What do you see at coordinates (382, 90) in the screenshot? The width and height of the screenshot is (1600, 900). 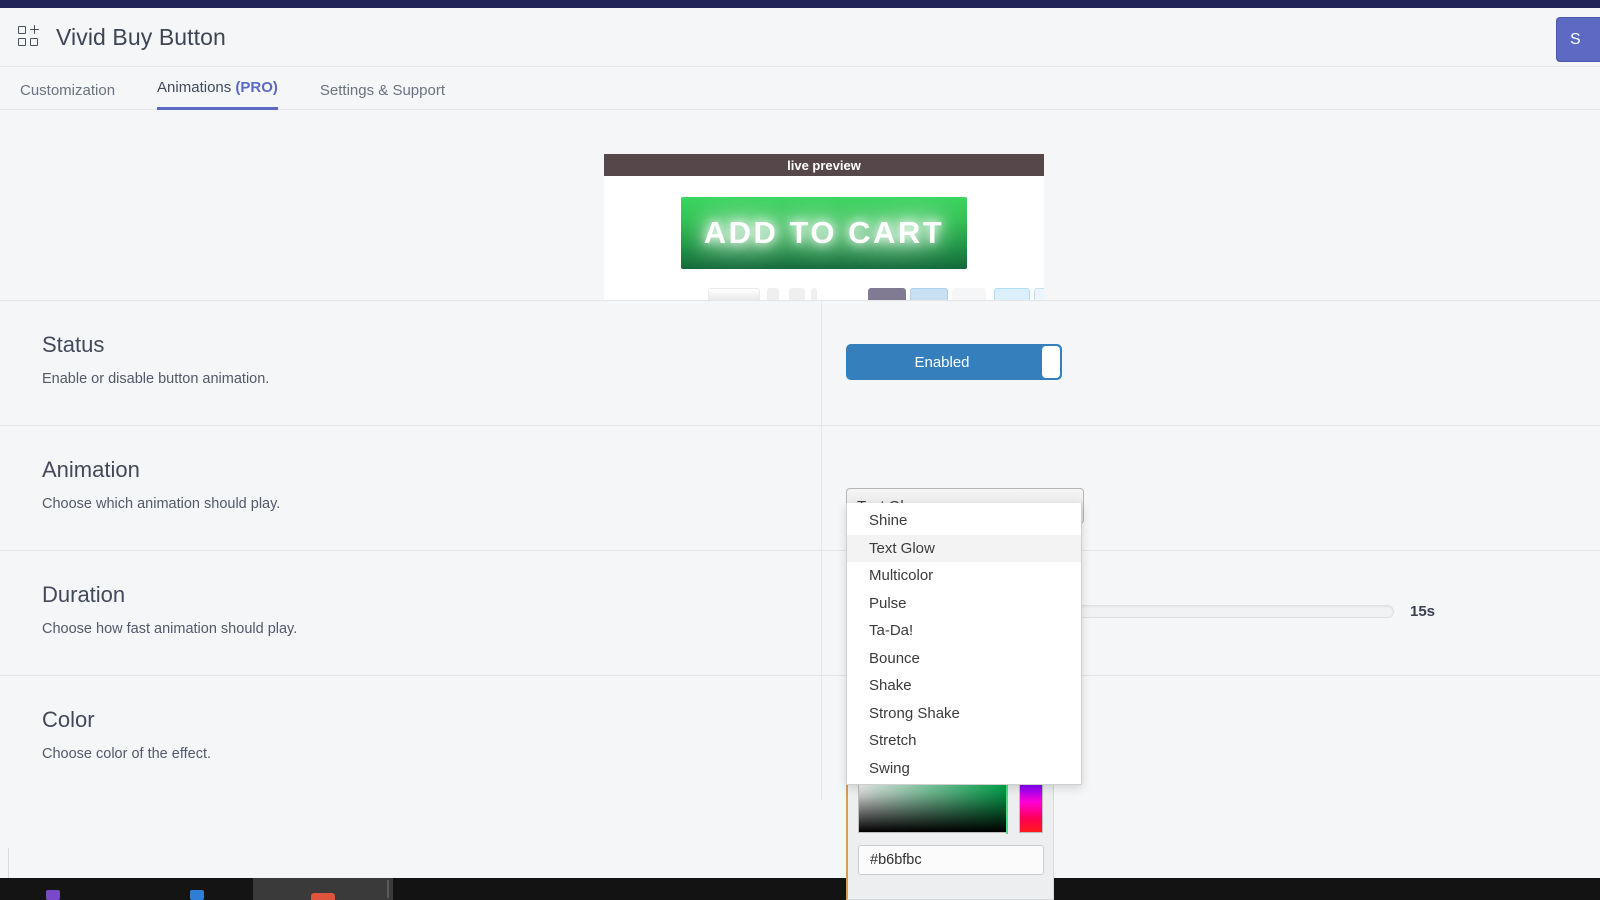 I see `tab-settings-support-label: Settings & Support` at bounding box center [382, 90].